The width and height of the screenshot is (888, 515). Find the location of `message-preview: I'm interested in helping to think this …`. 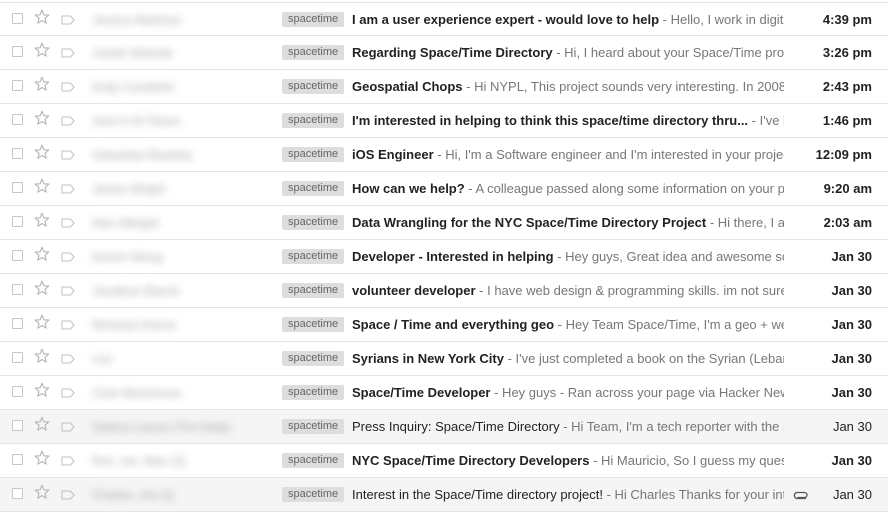

message-preview: I'm interested in helping to think this … is located at coordinates (568, 121).